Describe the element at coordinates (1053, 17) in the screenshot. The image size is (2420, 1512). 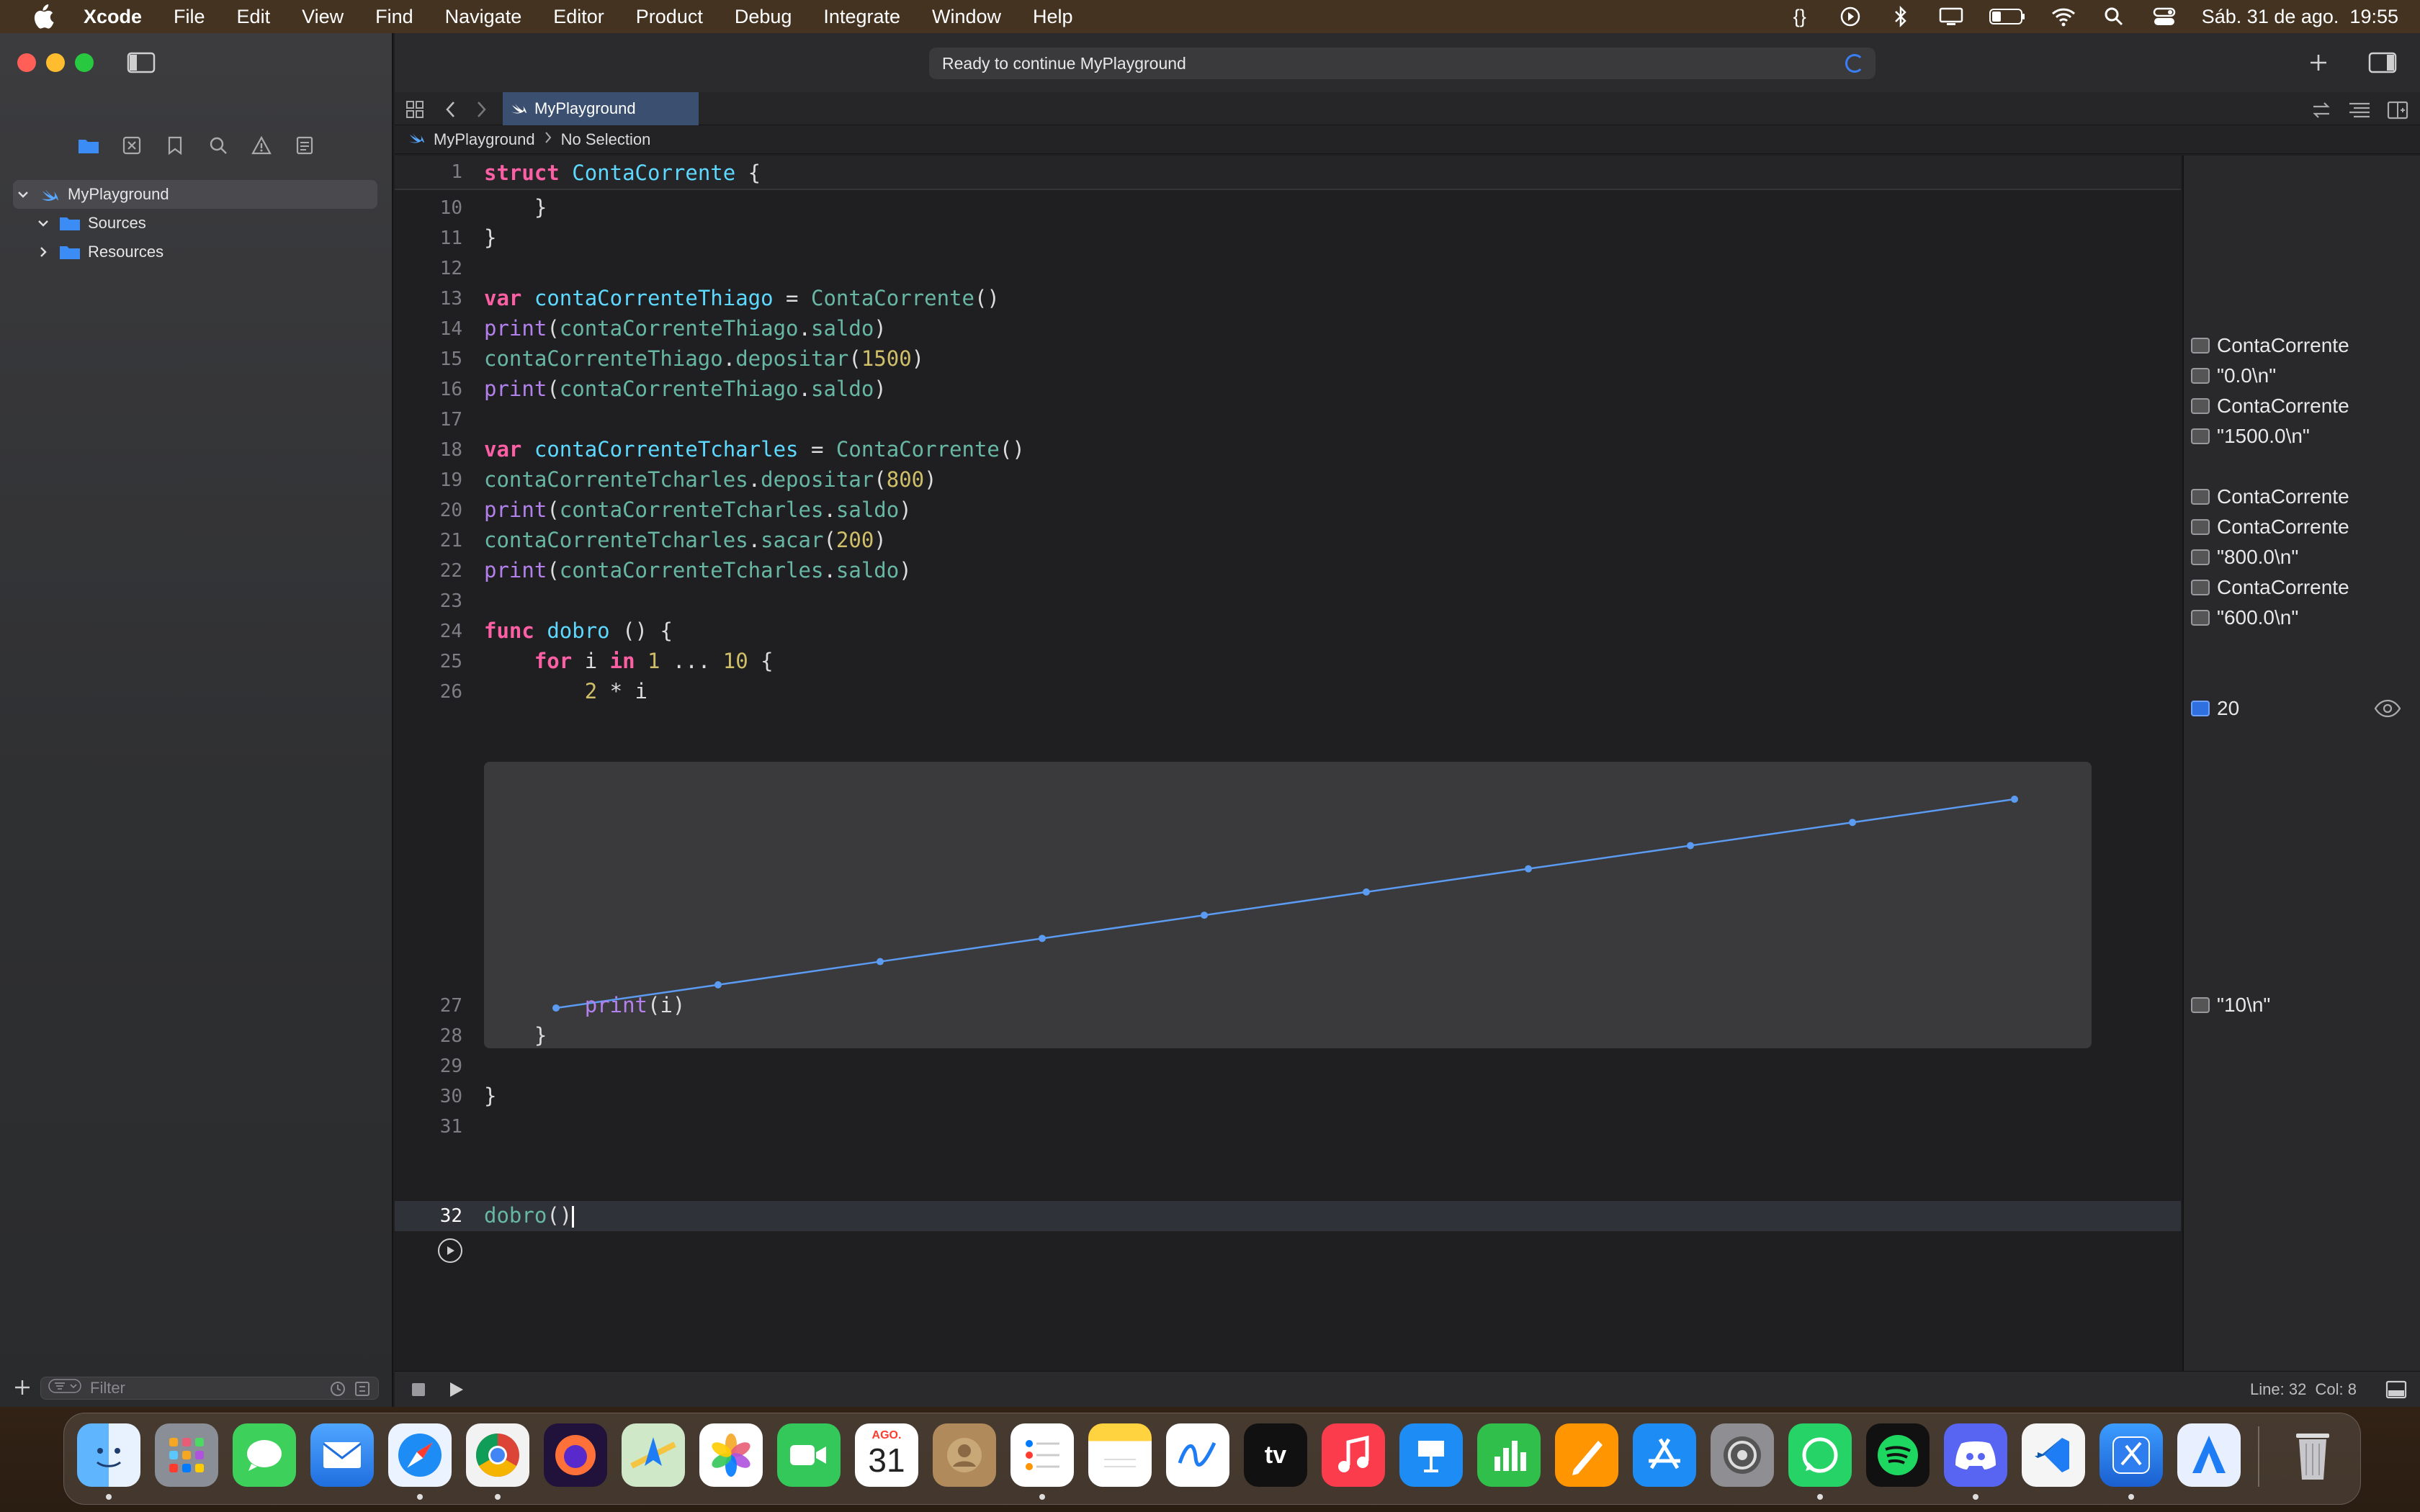
I see `menu-help: Help` at that location.